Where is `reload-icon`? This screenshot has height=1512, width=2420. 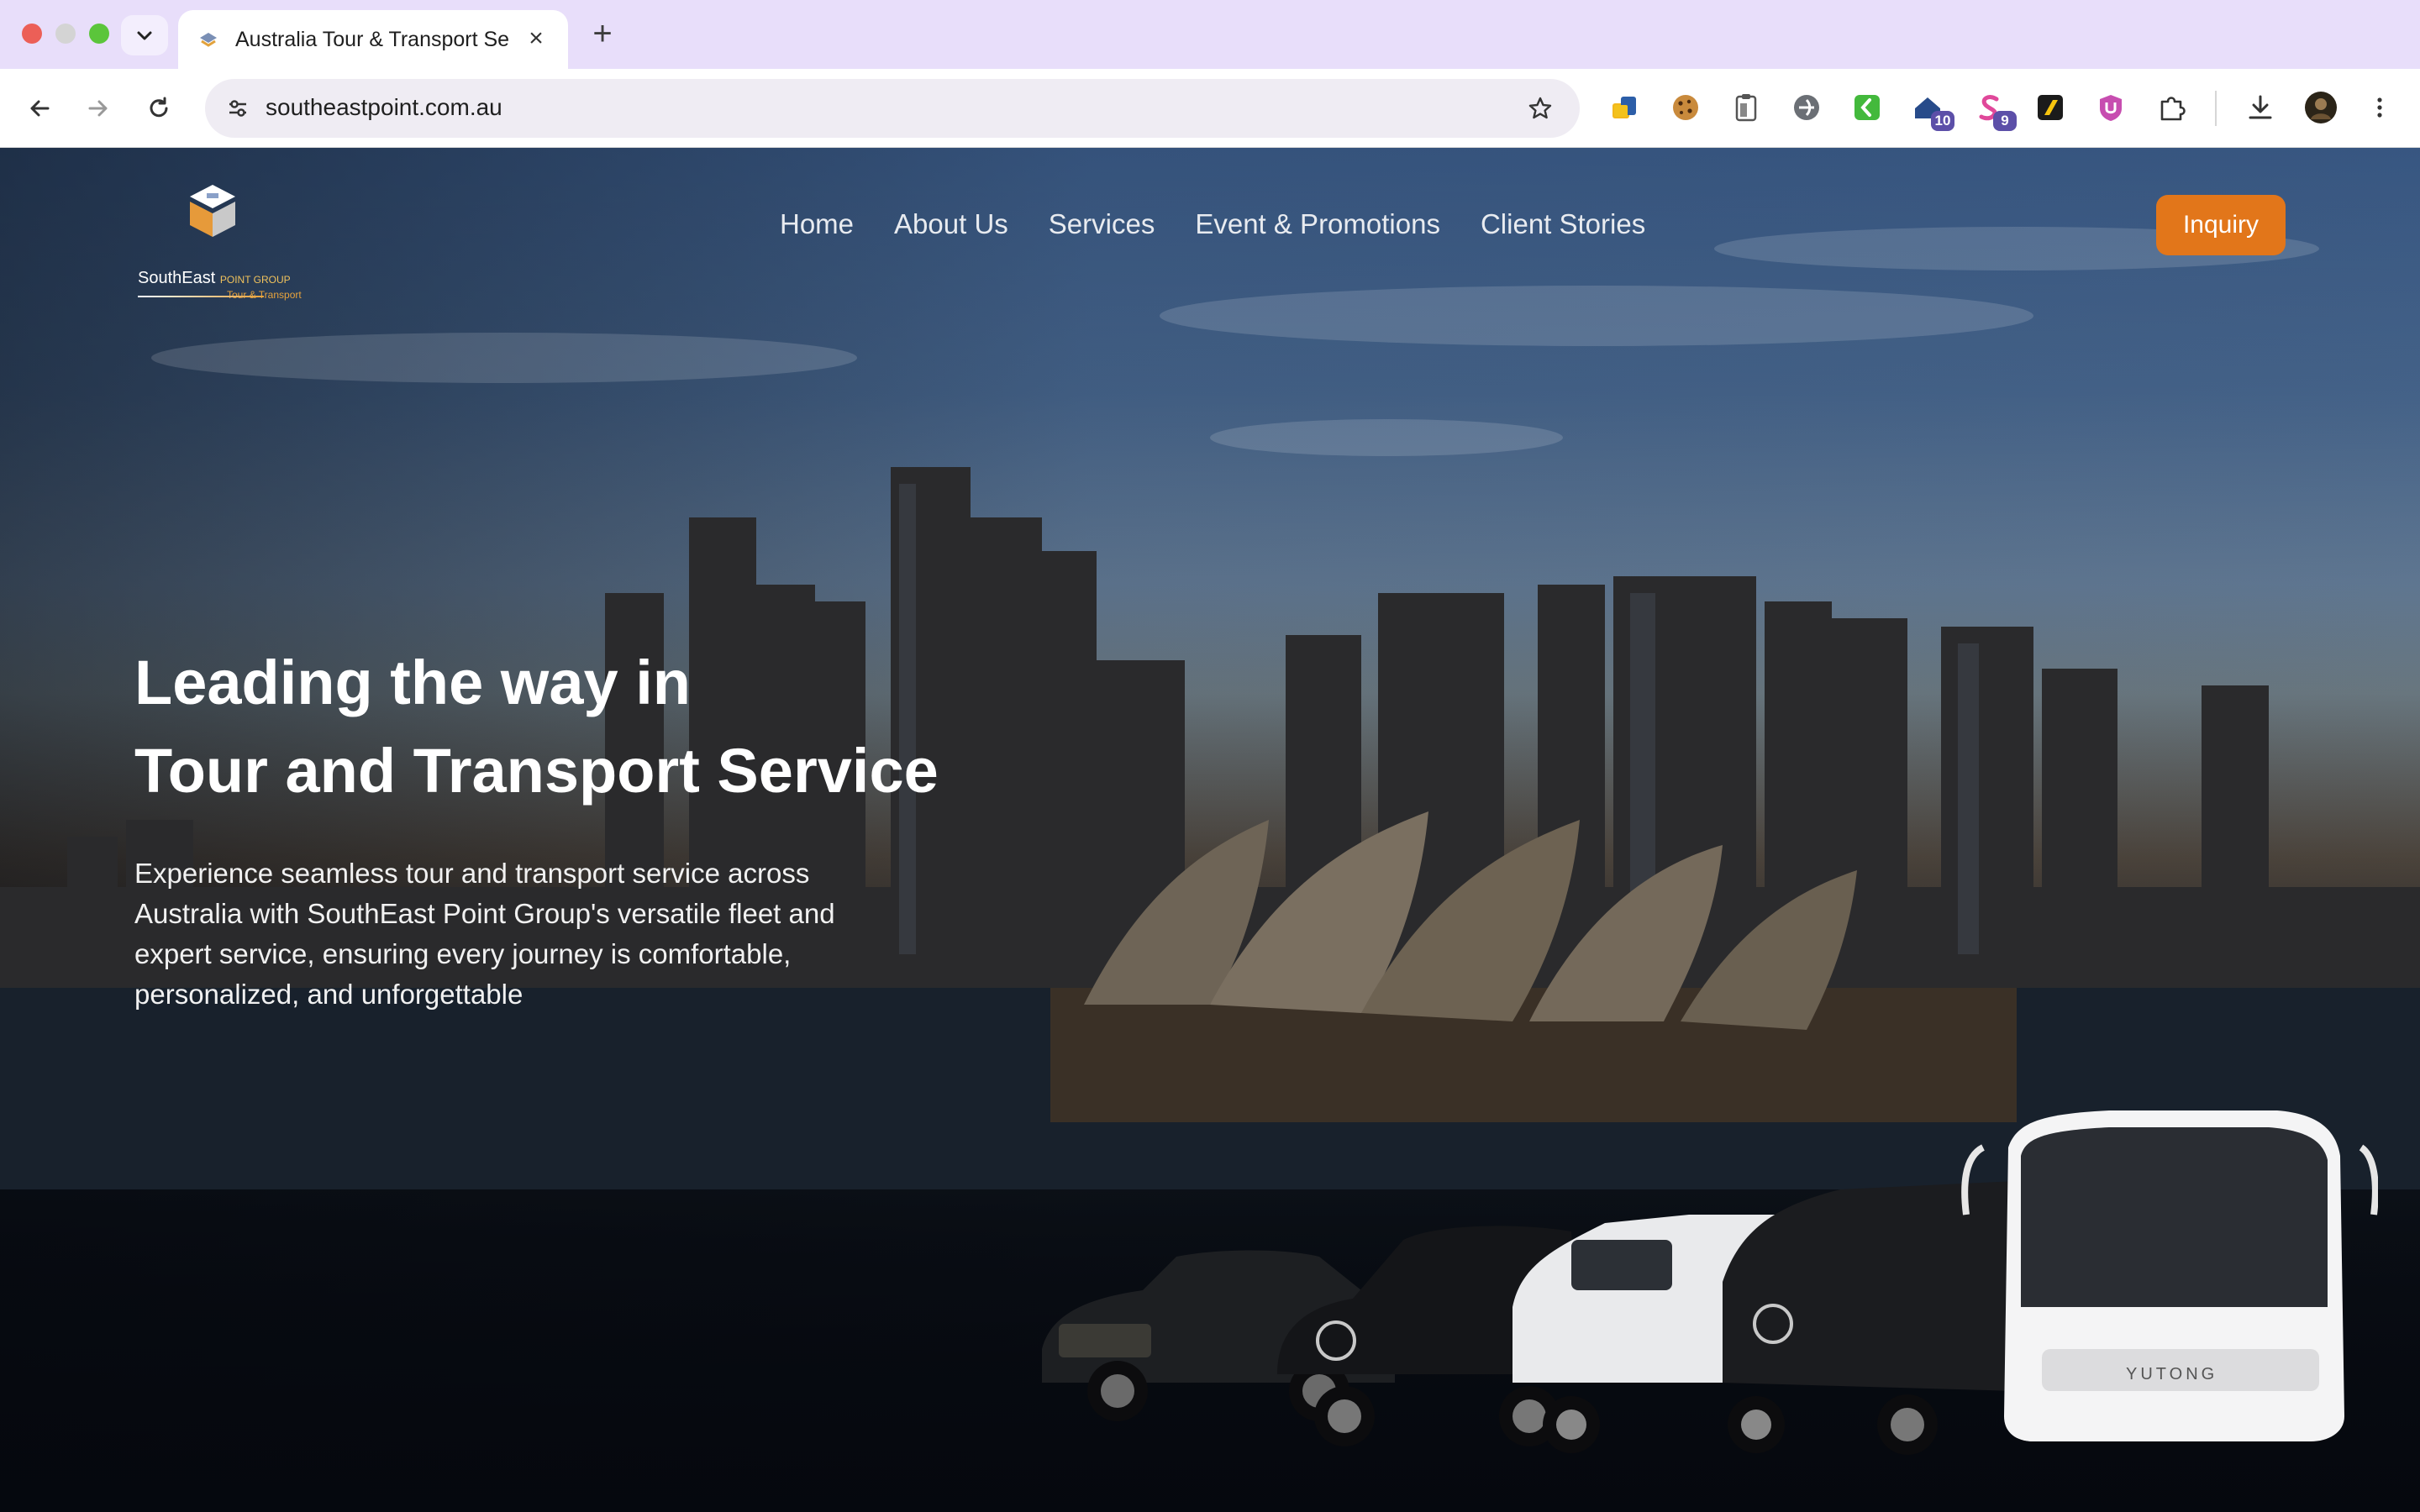 reload-icon is located at coordinates (159, 107).